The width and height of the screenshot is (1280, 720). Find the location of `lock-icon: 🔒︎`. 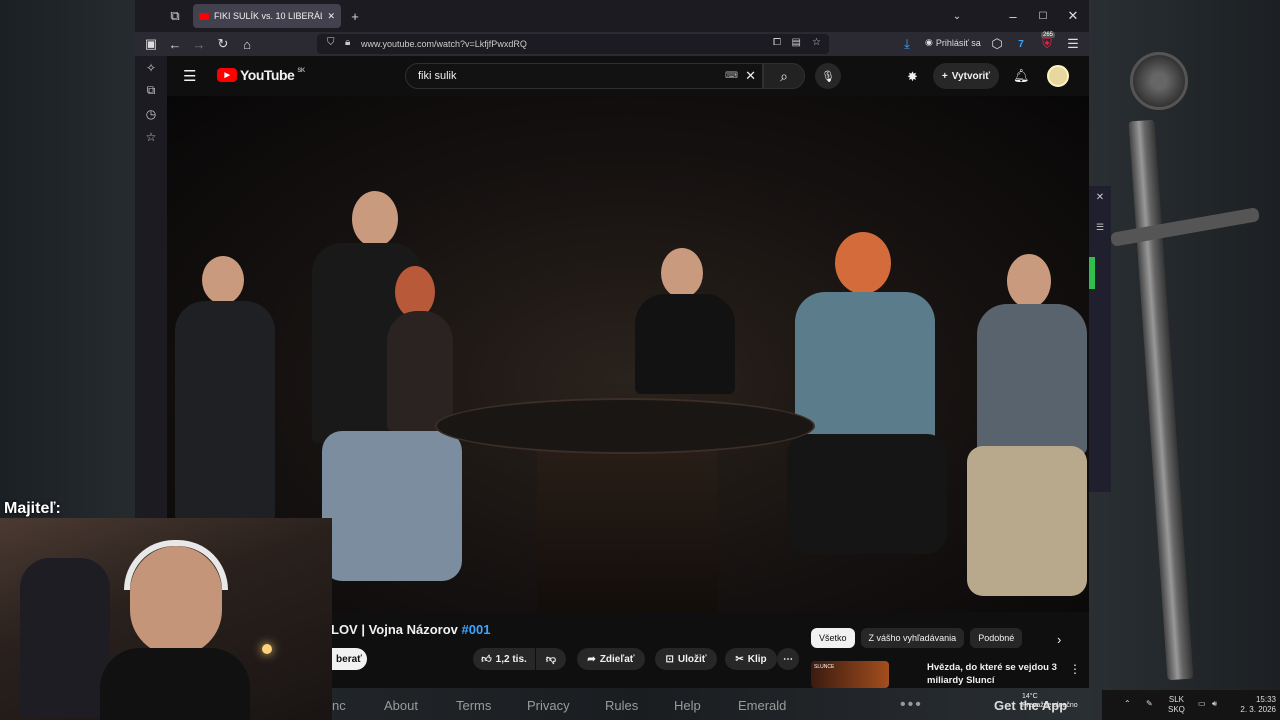

lock-icon: 🔒︎ is located at coordinates (347, 42).